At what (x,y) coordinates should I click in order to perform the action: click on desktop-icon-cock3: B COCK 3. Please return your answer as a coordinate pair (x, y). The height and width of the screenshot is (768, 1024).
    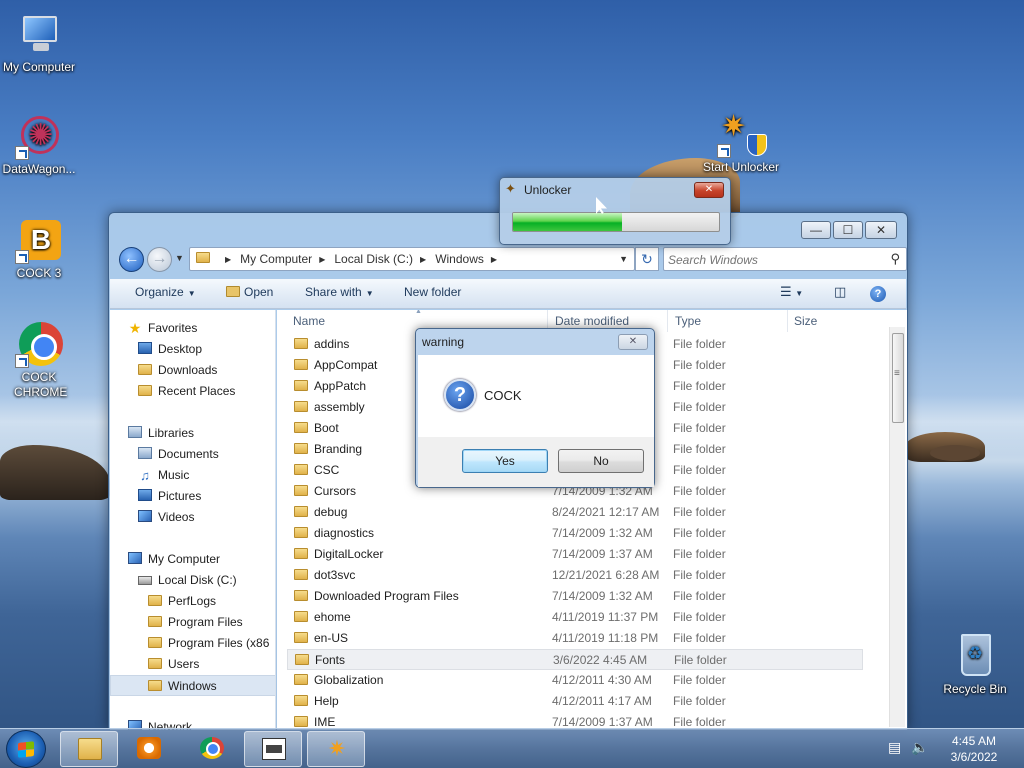
    Looking at the image, I should click on (40, 248).